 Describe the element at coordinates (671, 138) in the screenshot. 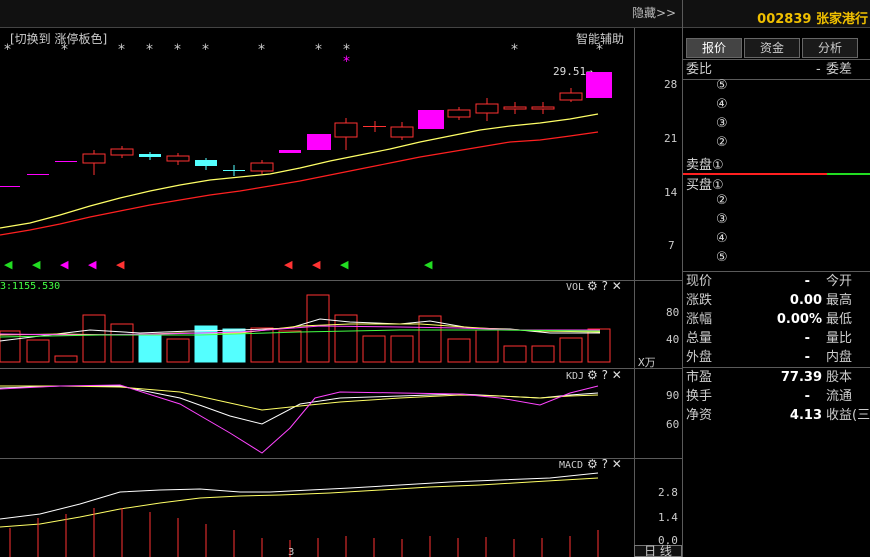

I see `price-axis-label: 21` at that location.